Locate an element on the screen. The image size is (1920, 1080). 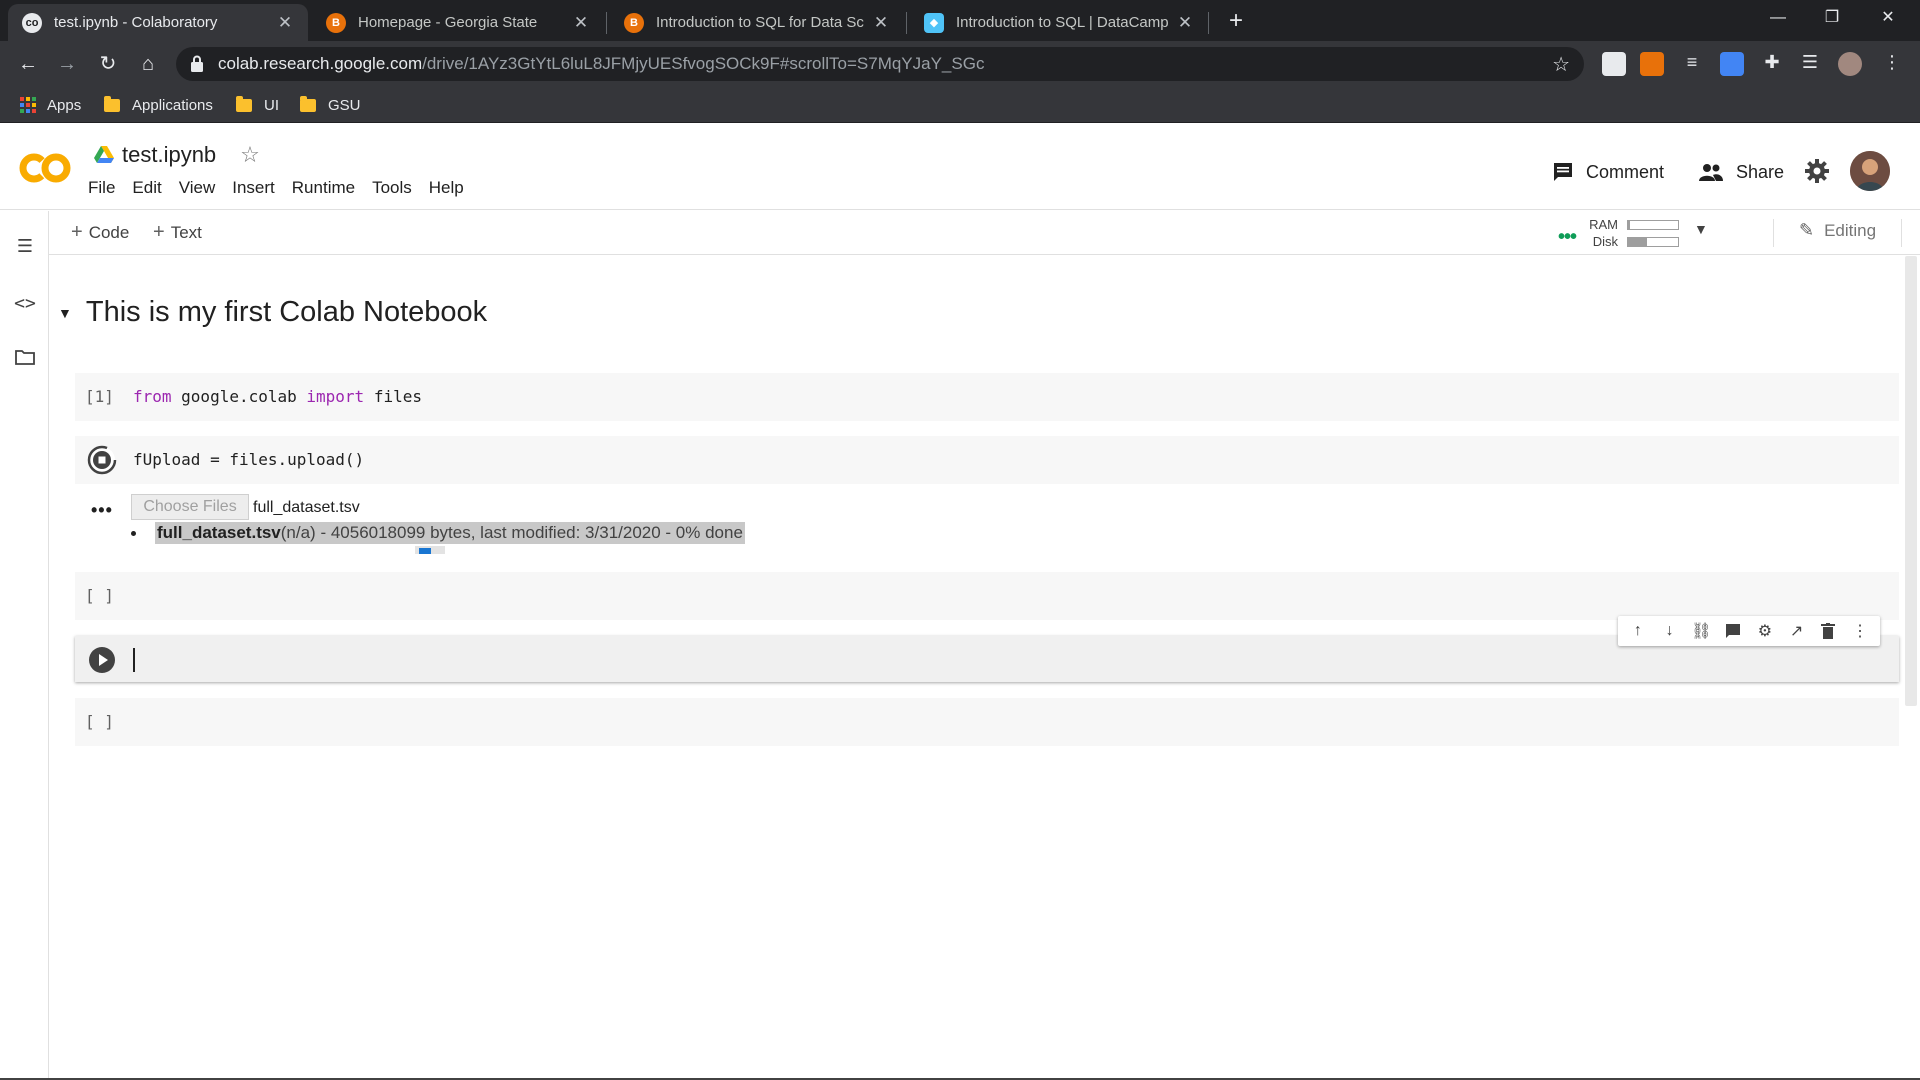
text-cursor is located at coordinates (134, 660).